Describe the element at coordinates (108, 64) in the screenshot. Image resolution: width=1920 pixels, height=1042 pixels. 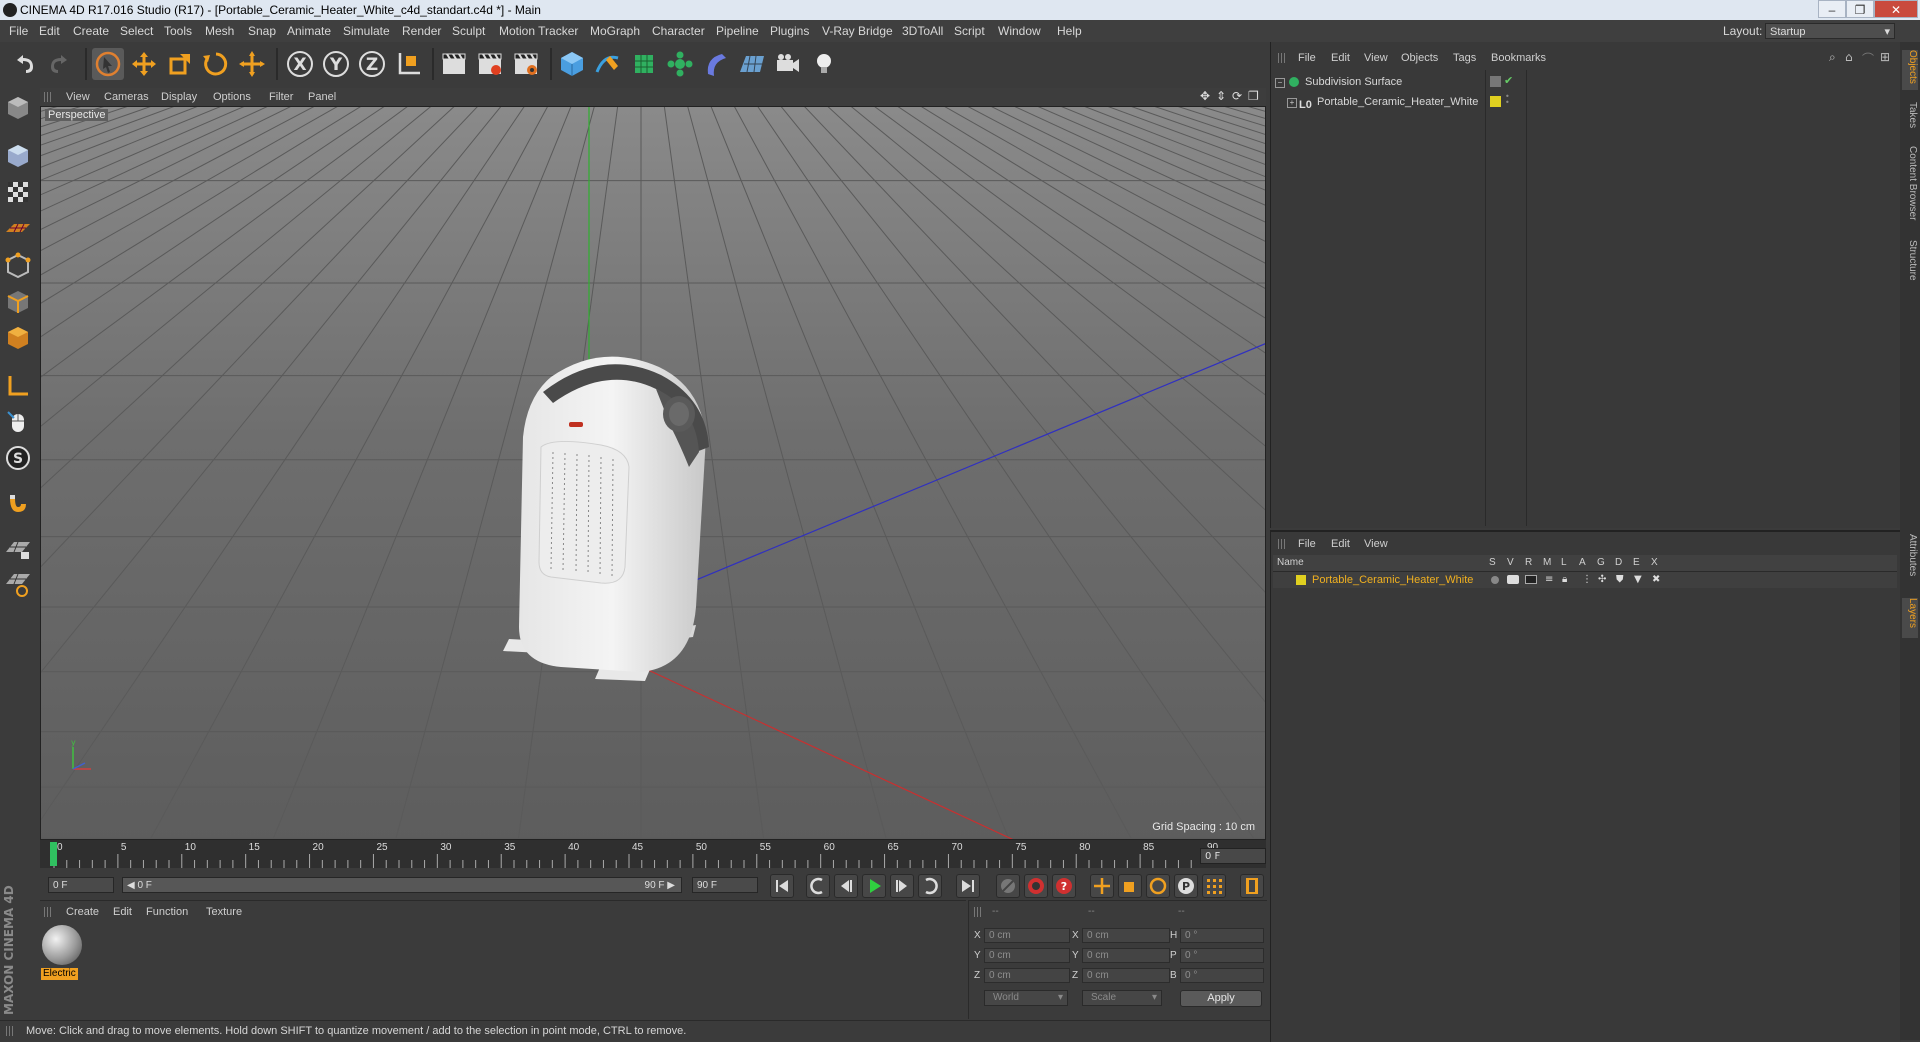
I see `live-selection-button` at that location.